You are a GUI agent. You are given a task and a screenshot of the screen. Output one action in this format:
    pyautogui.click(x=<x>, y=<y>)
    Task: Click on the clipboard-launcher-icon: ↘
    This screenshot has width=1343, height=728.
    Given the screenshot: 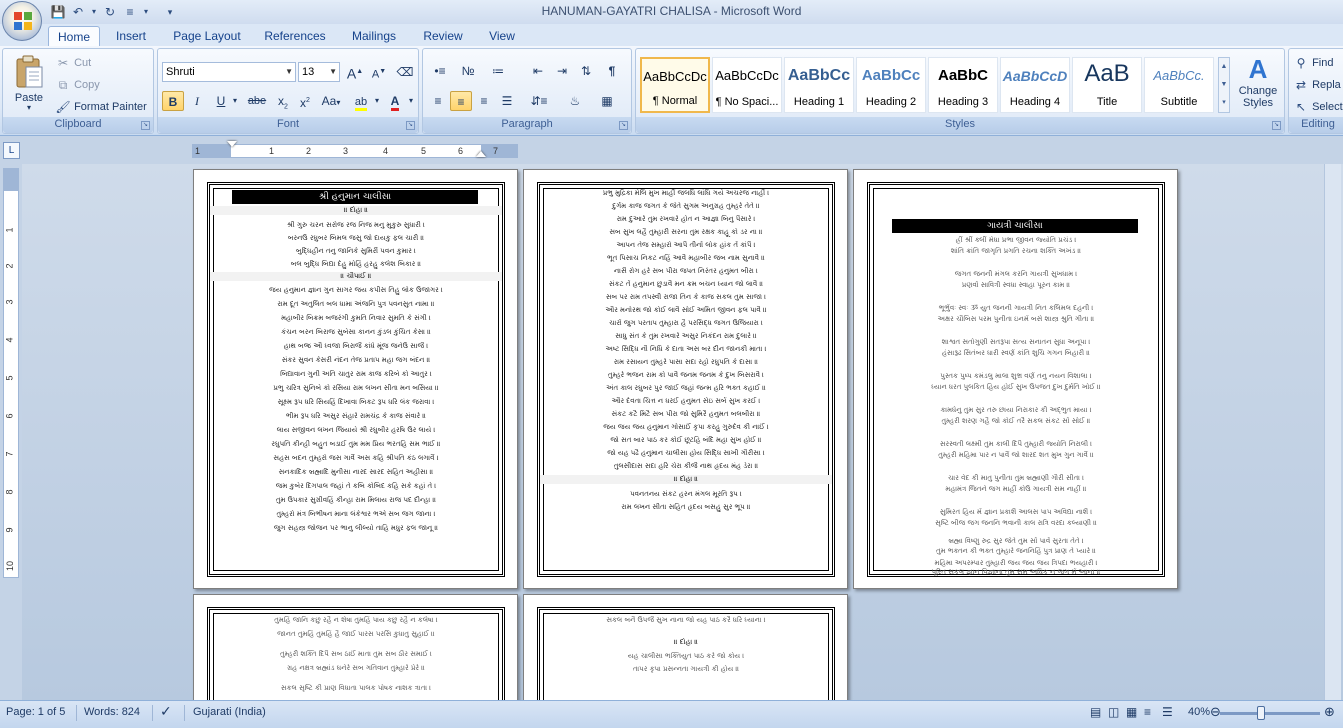 What is the action you would take?
    pyautogui.click(x=145, y=125)
    